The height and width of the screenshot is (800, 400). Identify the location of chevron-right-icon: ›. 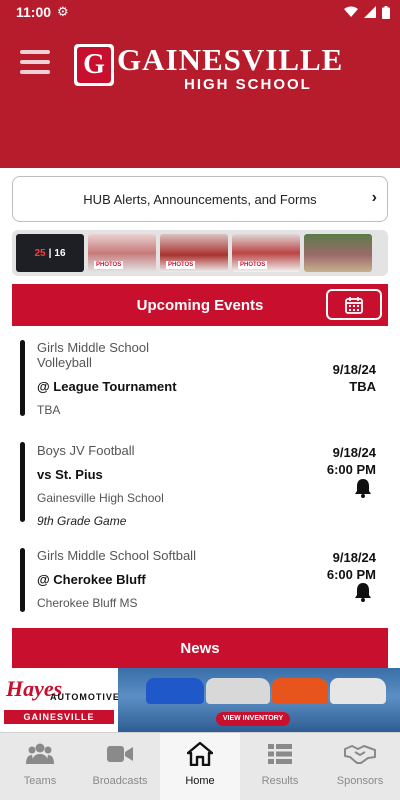
(374, 197).